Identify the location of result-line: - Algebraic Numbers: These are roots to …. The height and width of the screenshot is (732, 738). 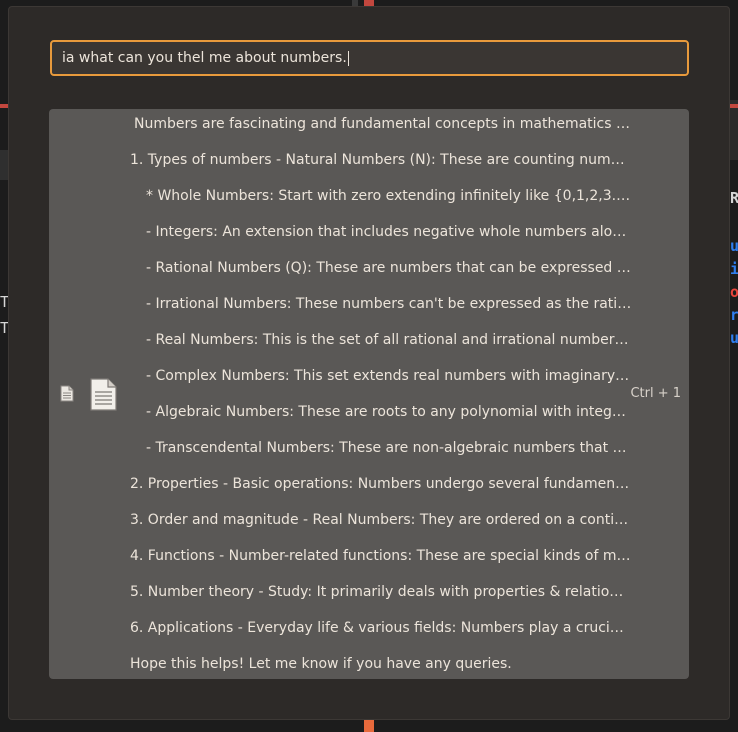
(389, 412).